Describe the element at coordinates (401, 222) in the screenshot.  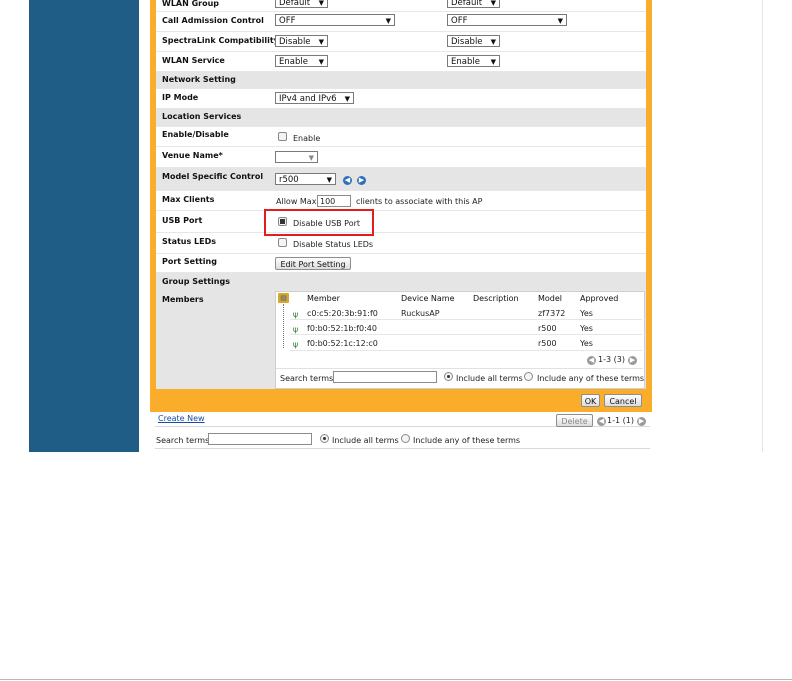
I see `row-usb-port: USB Port` at that location.